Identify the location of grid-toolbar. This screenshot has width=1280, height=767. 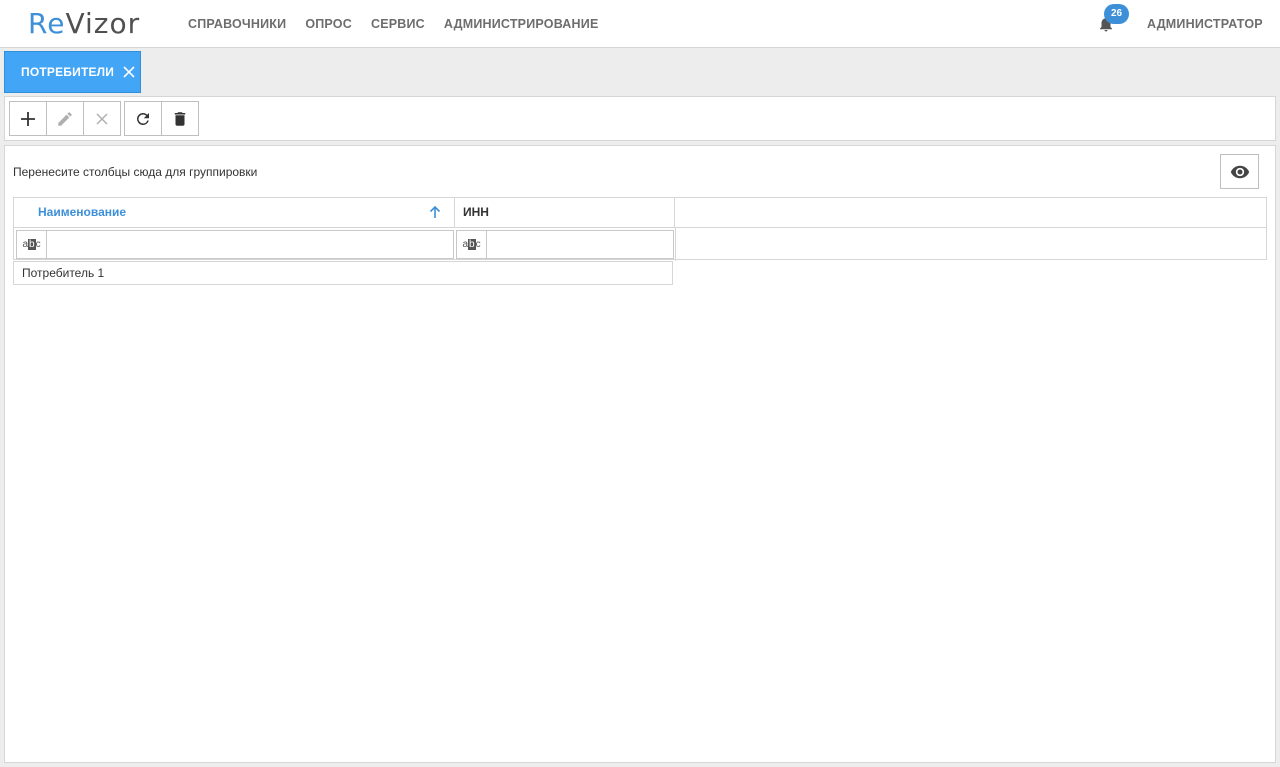
(640, 118).